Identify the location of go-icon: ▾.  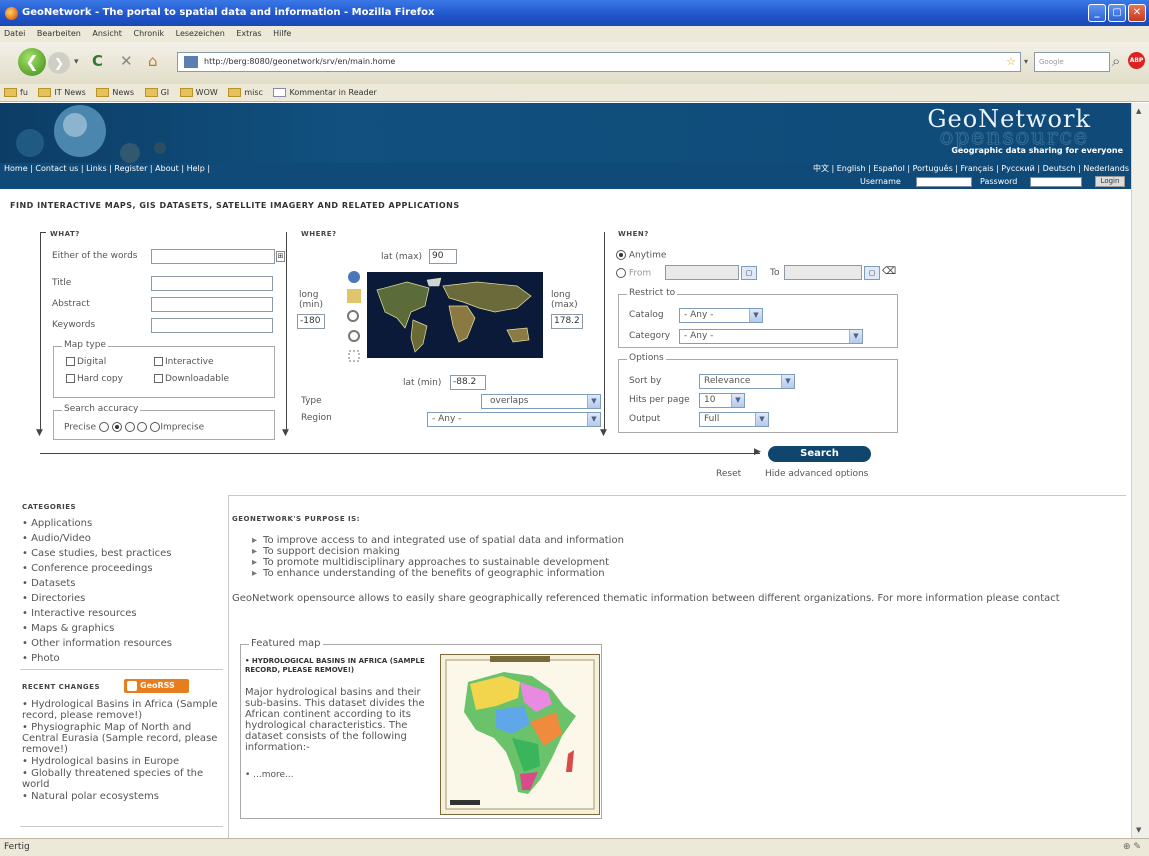
(1026, 62).